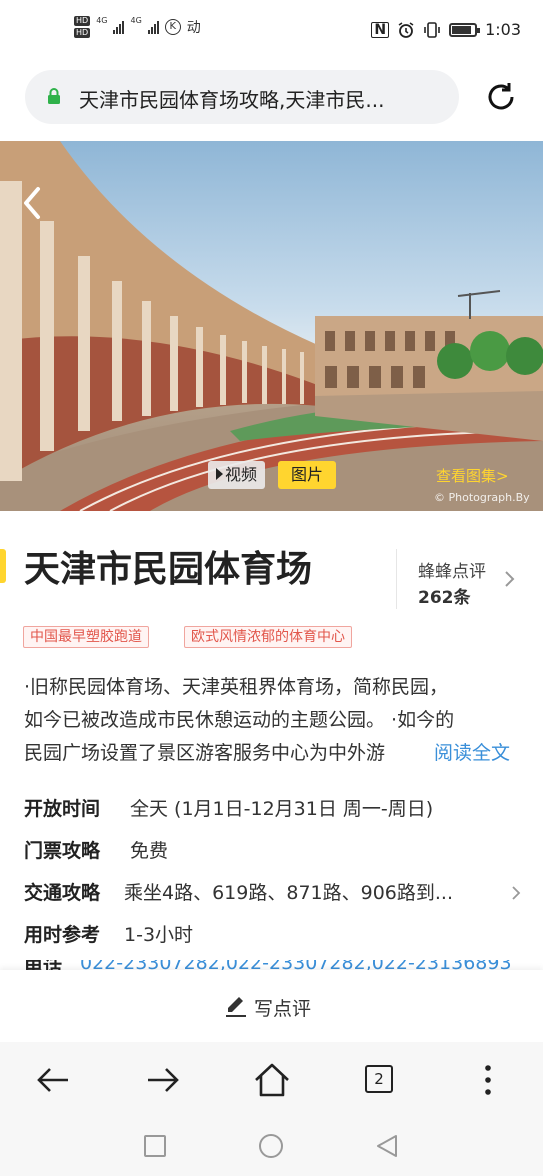 The width and height of the screenshot is (543, 1176). Describe the element at coordinates (159, 935) in the screenshot. I see `info-value-duration: 1-3小时` at that location.